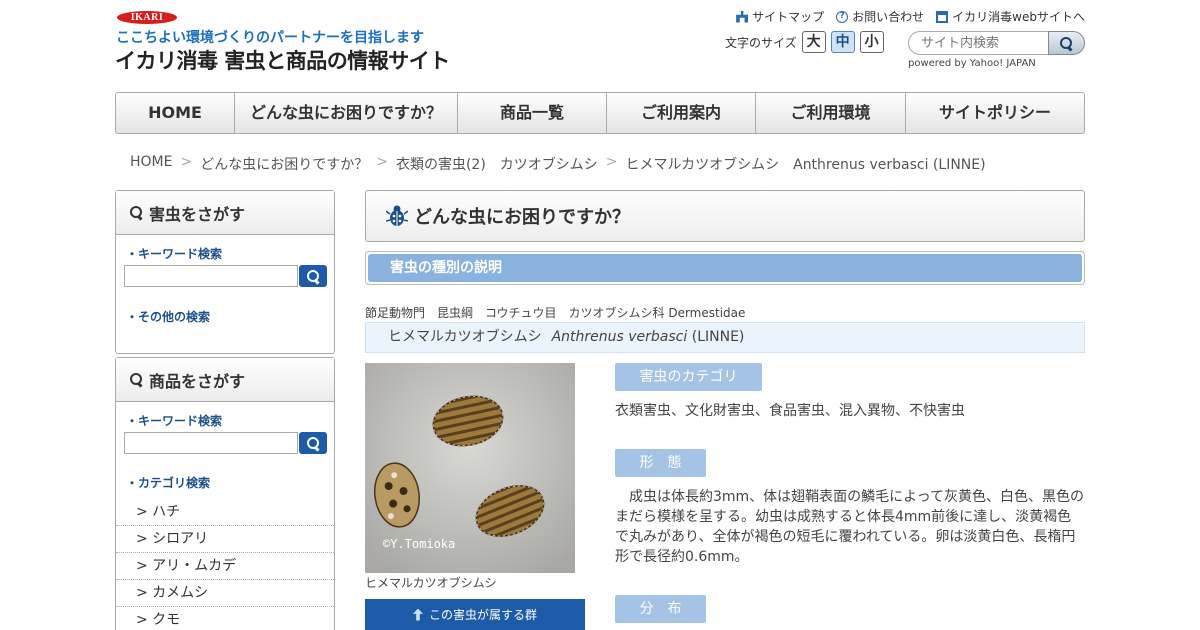 The height and width of the screenshot is (630, 1200). Describe the element at coordinates (175, 113) in the screenshot. I see `nav-home: HOME` at that location.